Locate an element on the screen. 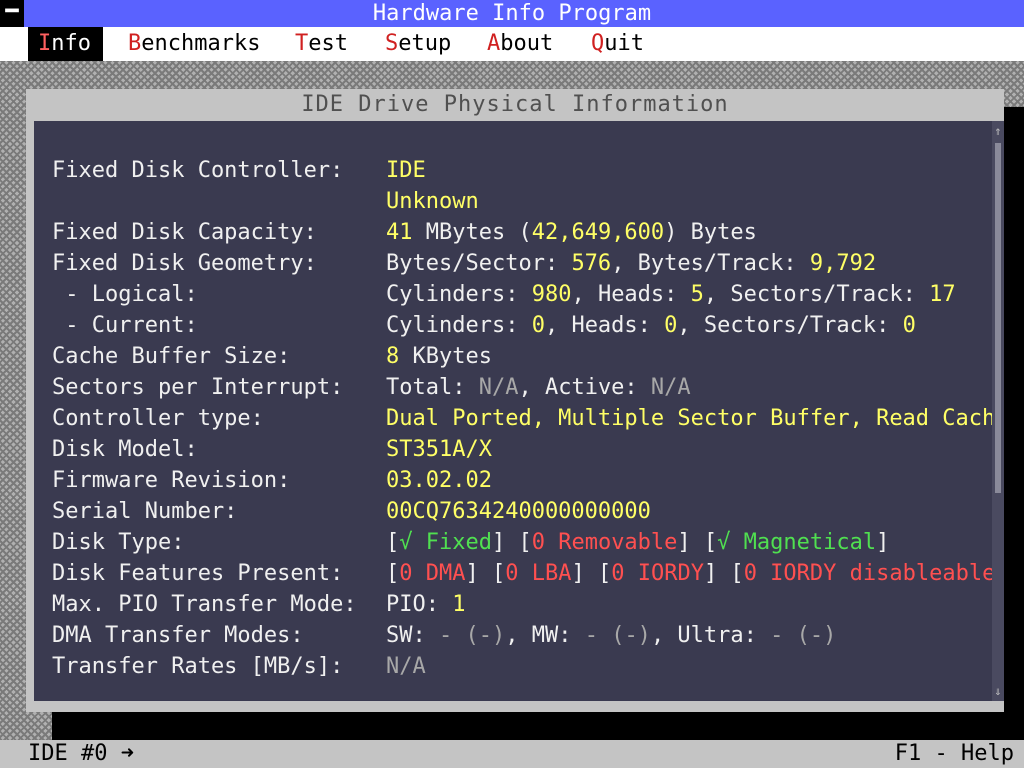  value-segment: ST351A/X is located at coordinates (439, 449).